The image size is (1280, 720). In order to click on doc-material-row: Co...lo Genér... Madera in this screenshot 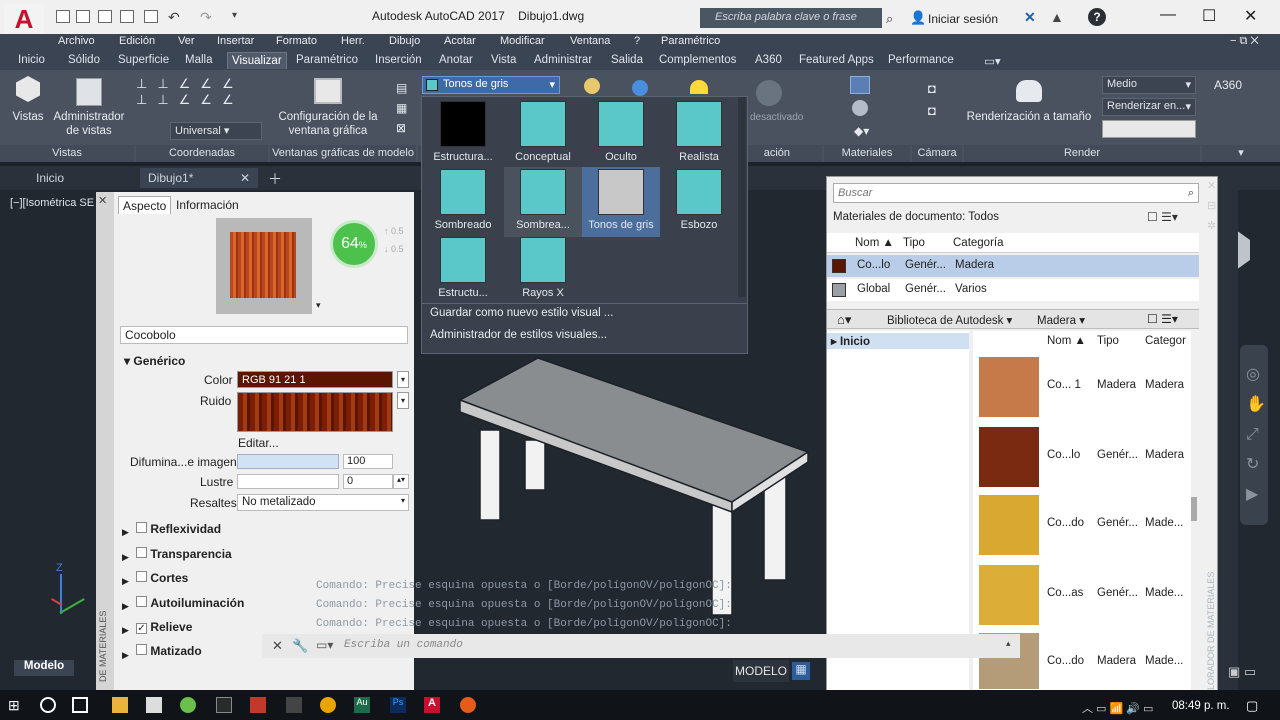, I will do `click(1013, 266)`.